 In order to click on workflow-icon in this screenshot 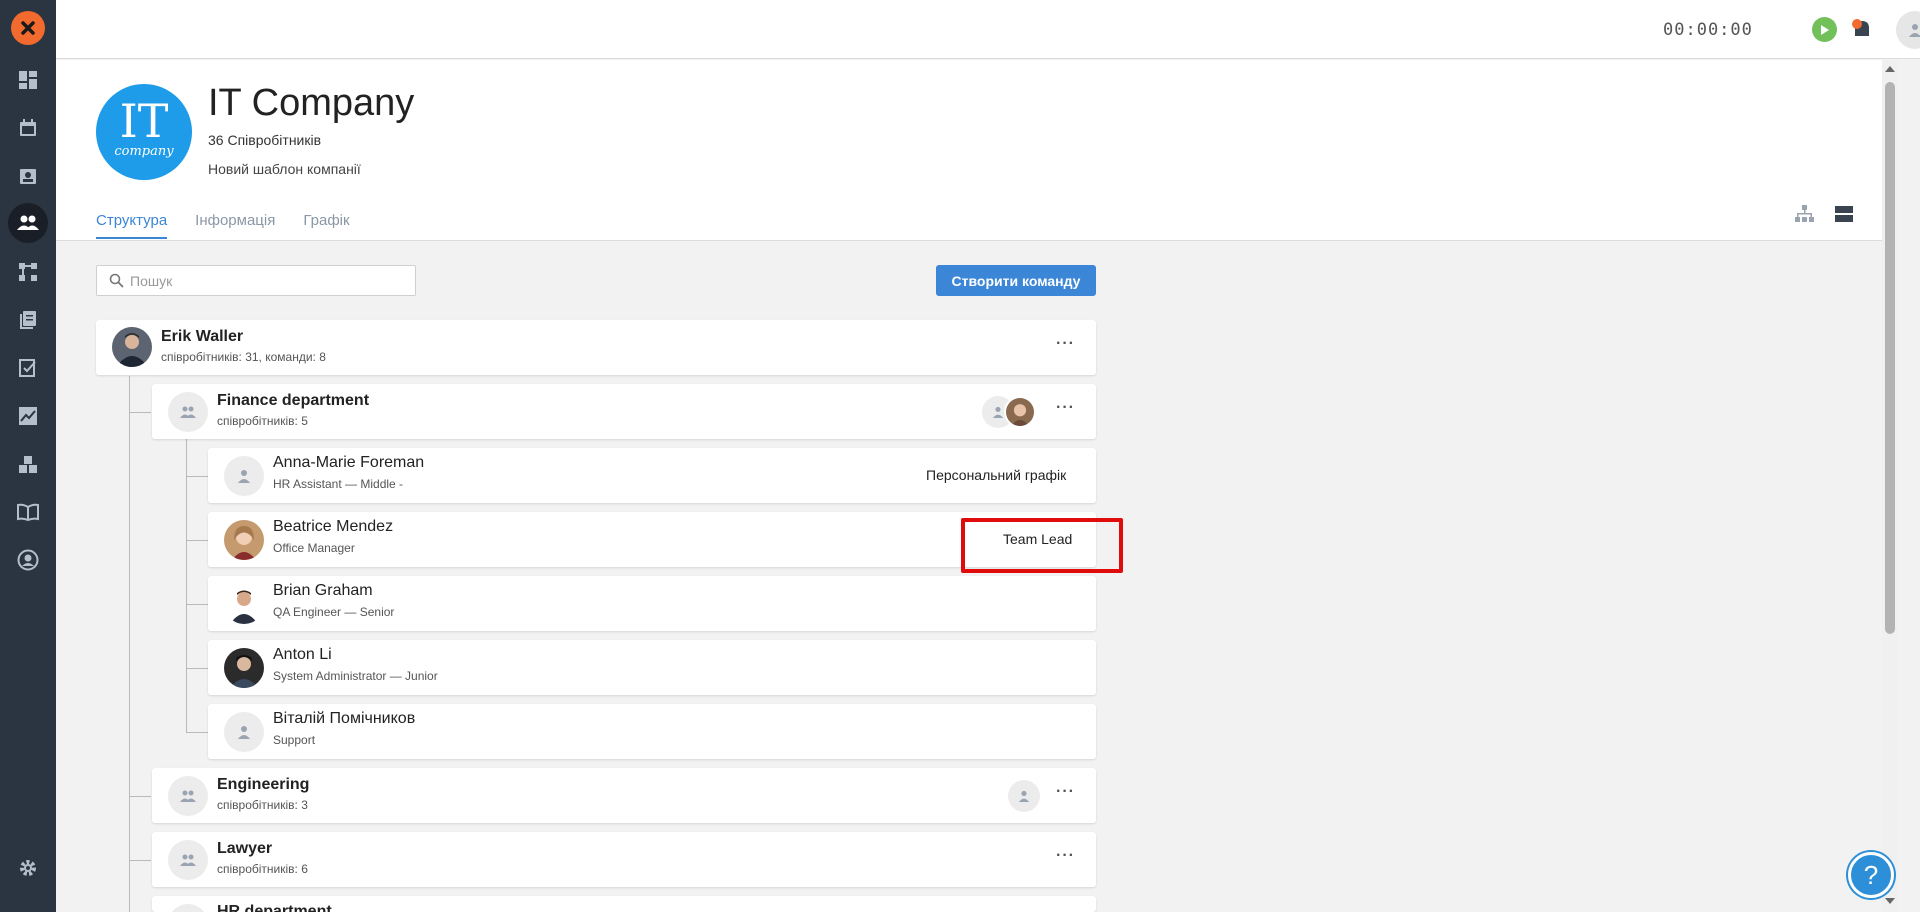, I will do `click(28, 272)`.